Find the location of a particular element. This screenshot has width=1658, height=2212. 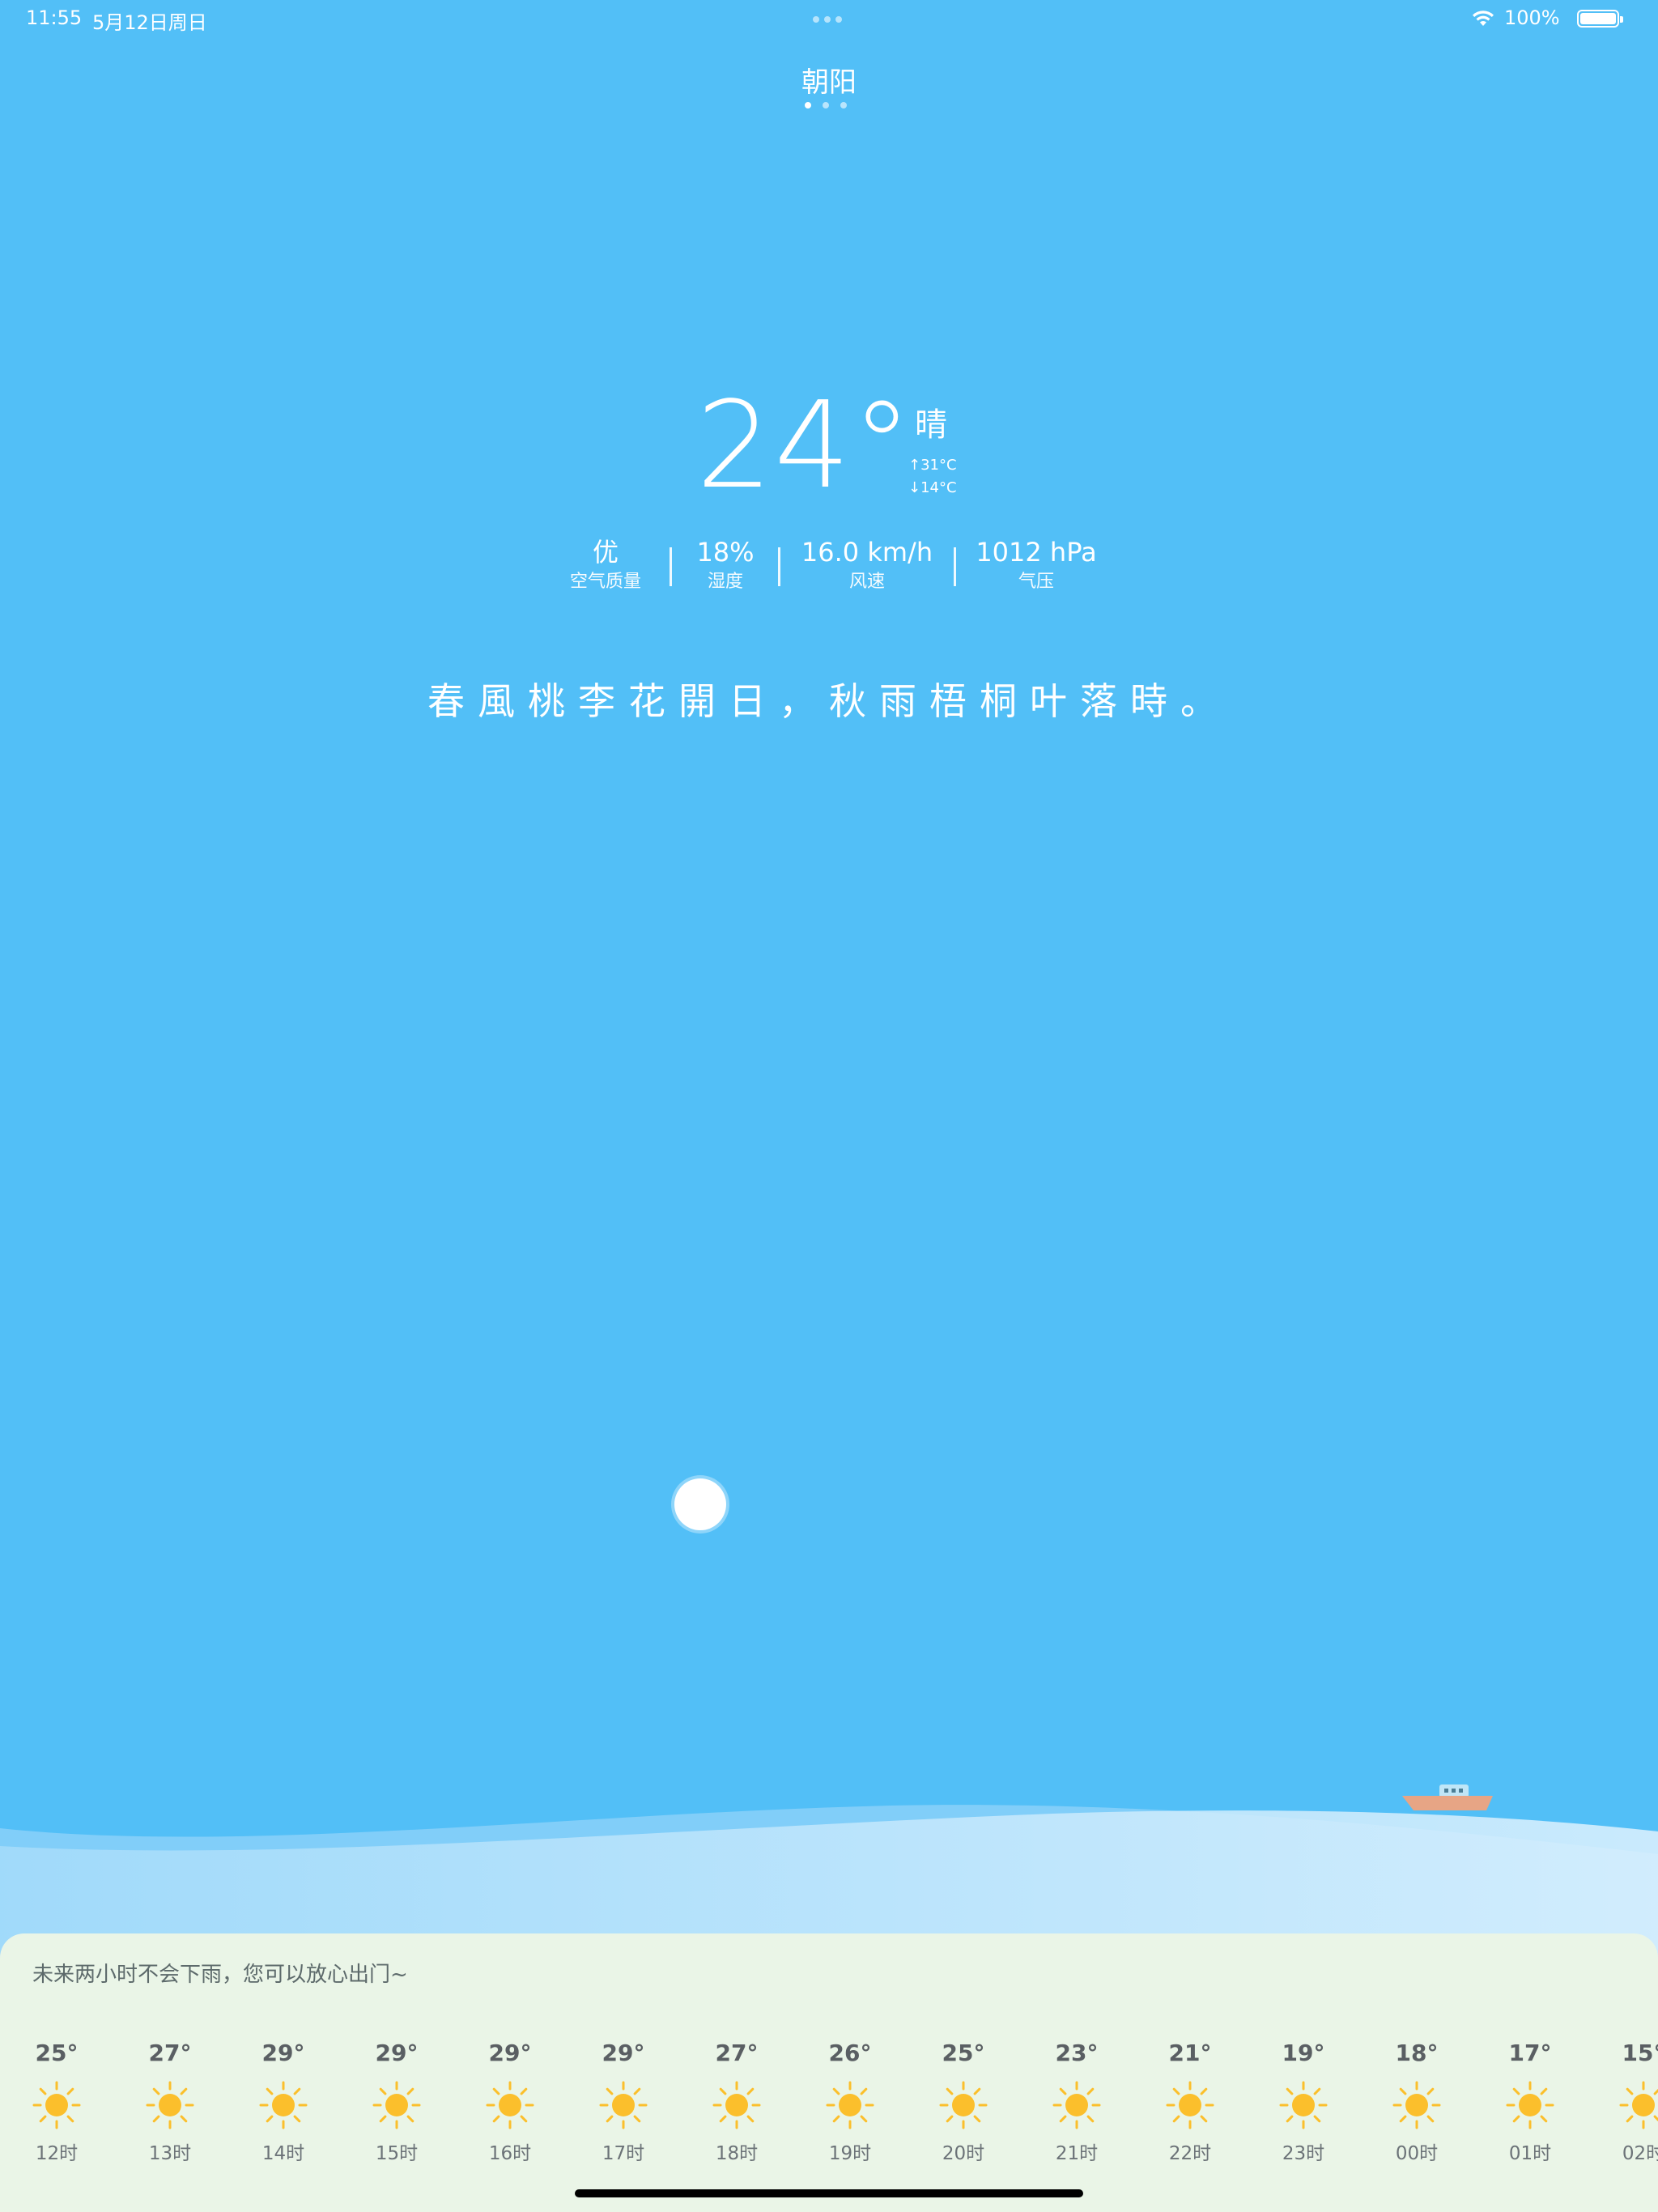

current-temperature: 24° is located at coordinates (805, 446).